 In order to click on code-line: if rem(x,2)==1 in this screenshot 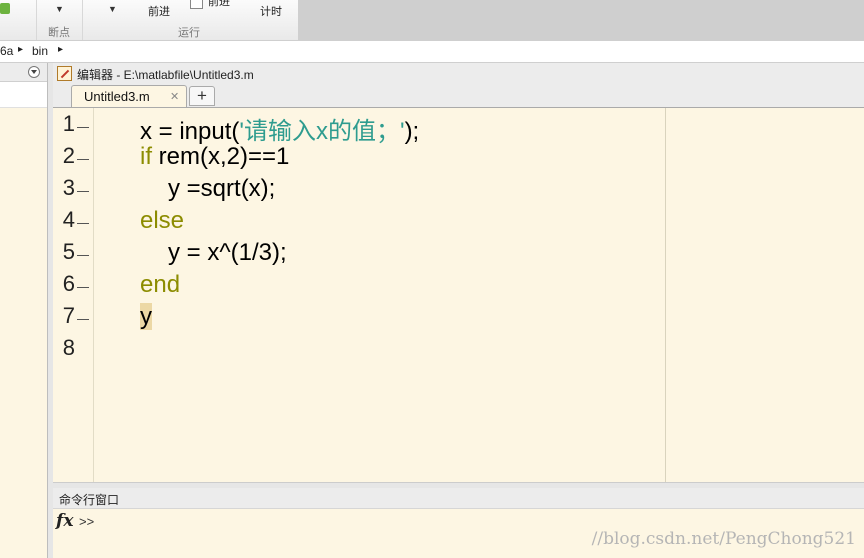, I will do `click(214, 157)`.